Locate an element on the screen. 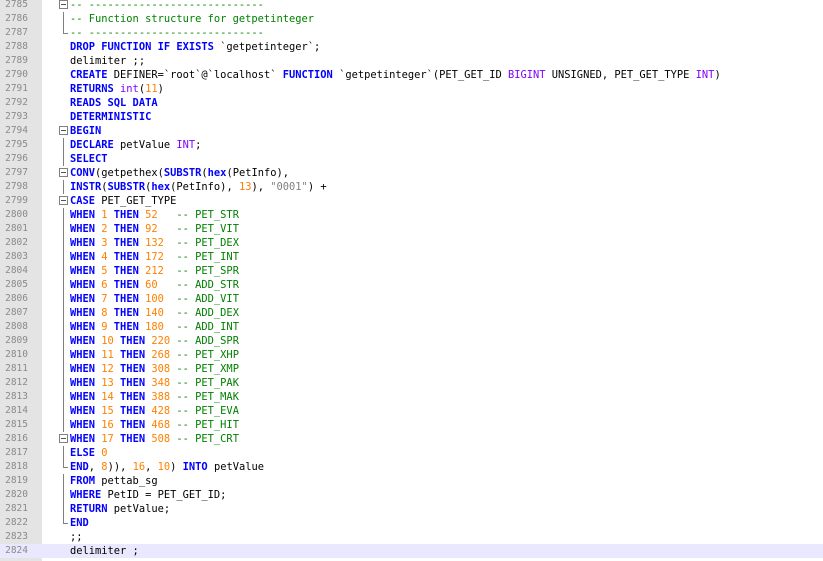 The height and width of the screenshot is (561, 823). line-number: 2823 is located at coordinates (16, 536).